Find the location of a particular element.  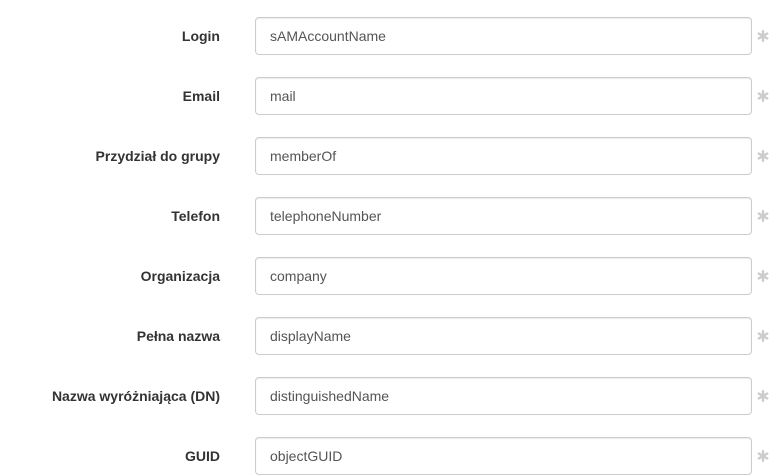

form-row-guid: GUID is located at coordinates (385, 456).